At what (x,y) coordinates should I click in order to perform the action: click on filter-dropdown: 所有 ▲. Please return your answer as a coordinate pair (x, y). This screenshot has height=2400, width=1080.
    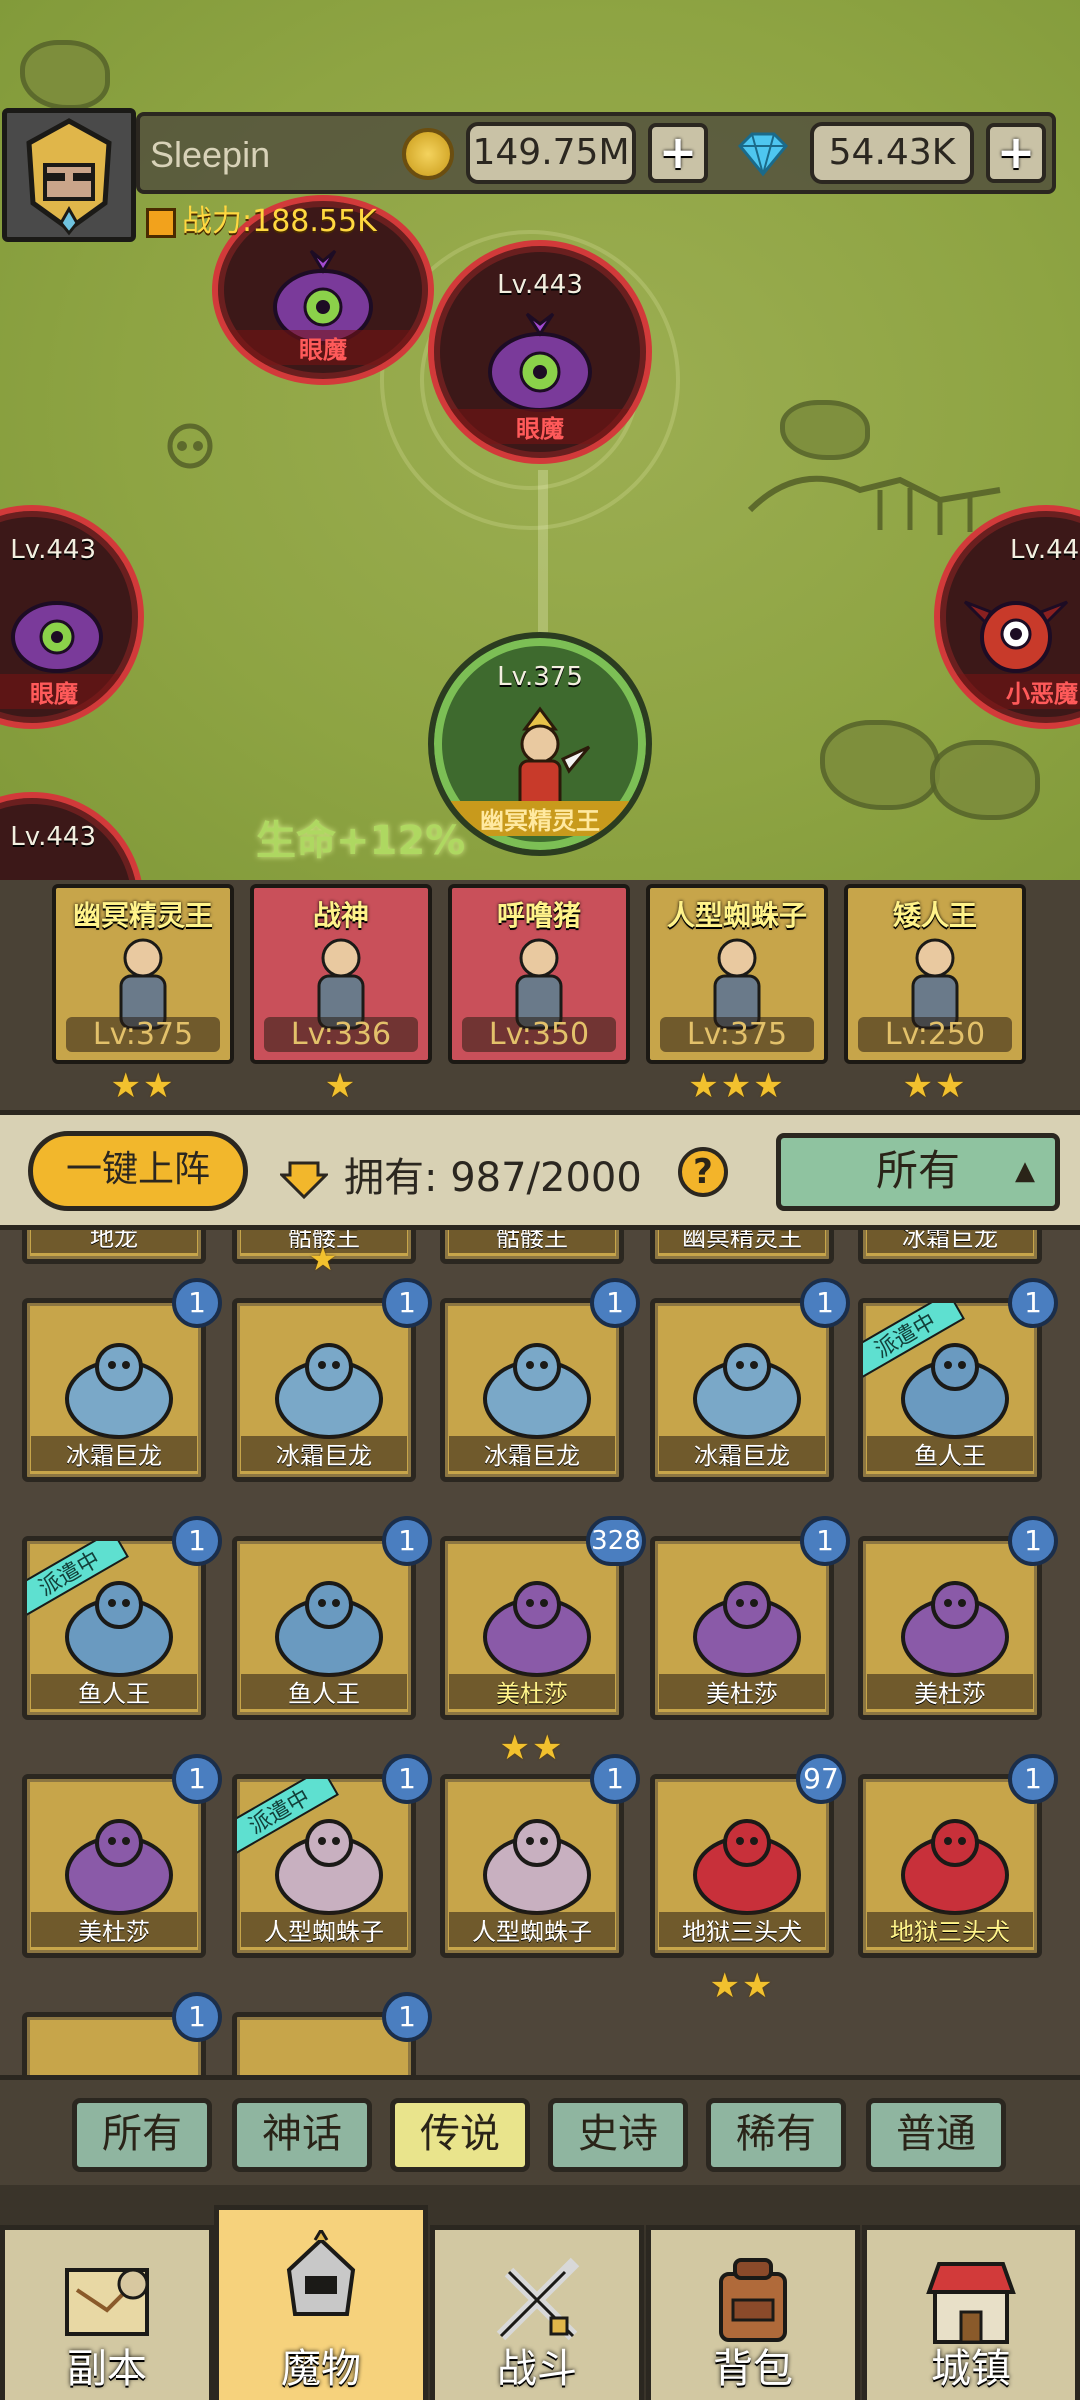
    Looking at the image, I should click on (918, 1172).